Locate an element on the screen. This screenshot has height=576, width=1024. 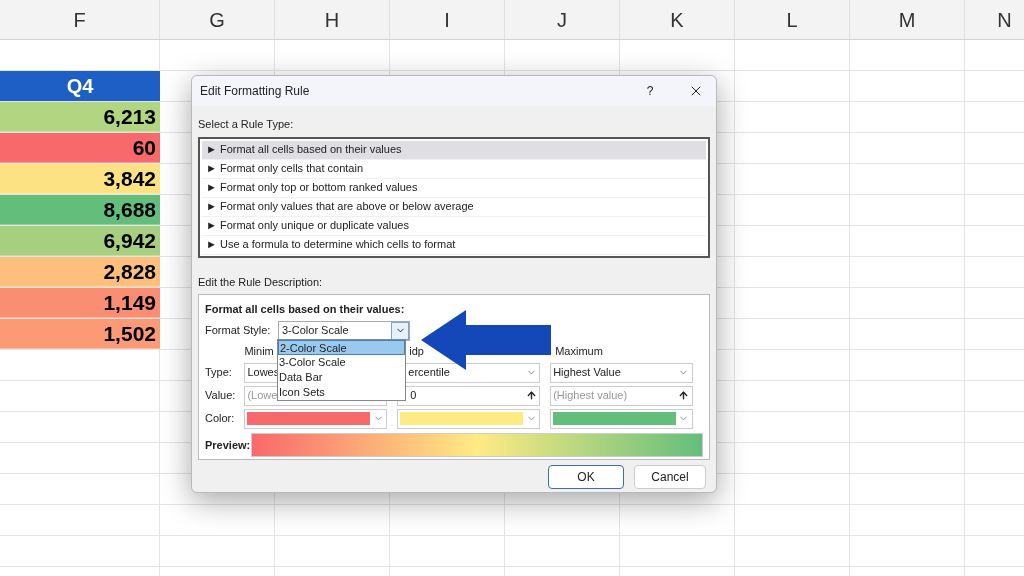
column-heading: Maximum is located at coordinates (579, 351).